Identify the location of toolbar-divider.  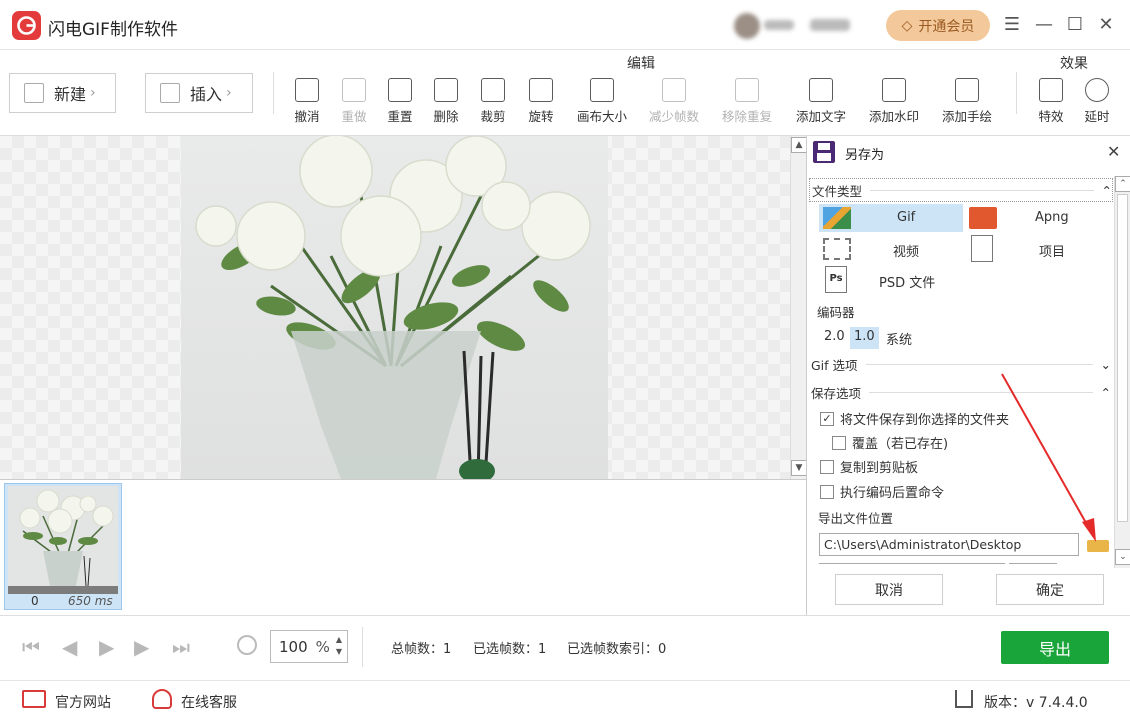
(273, 93).